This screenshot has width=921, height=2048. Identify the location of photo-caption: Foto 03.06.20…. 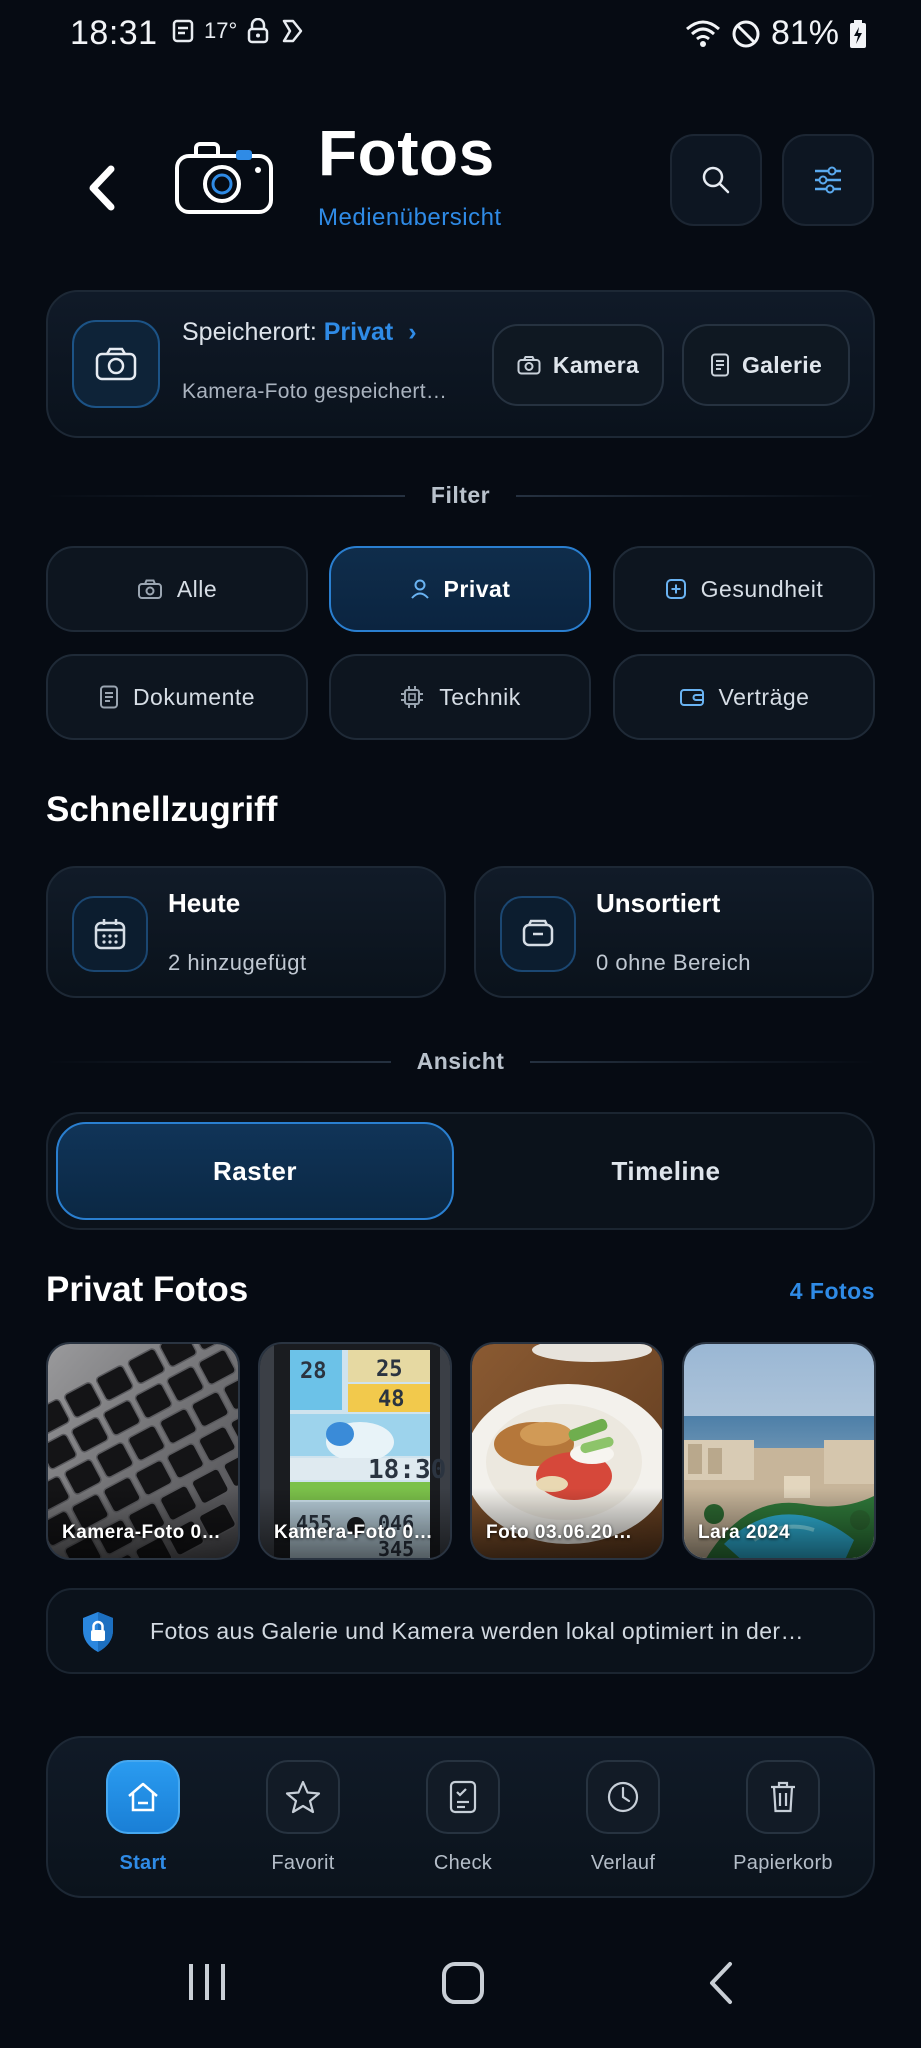
(559, 1532).